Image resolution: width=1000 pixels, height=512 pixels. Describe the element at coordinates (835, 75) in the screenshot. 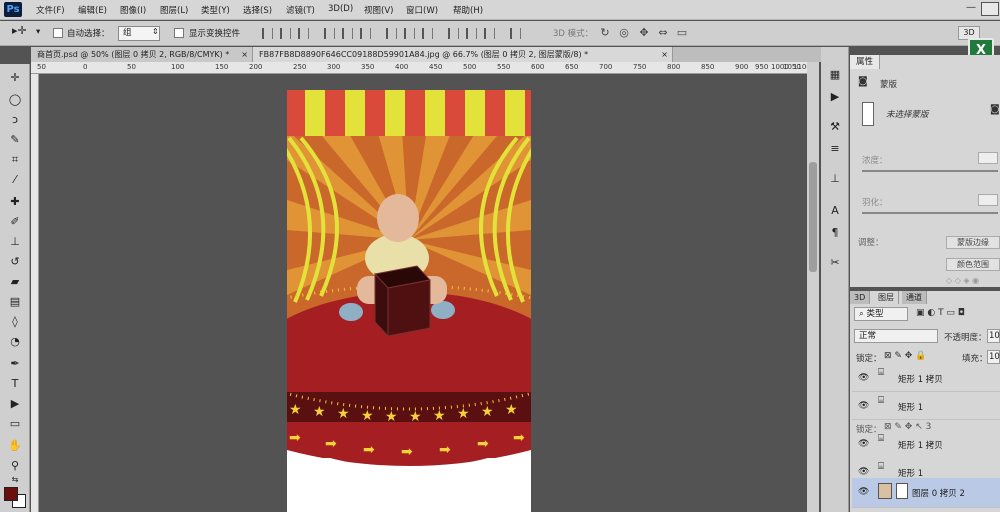

I see `history-icon: ▦` at that location.